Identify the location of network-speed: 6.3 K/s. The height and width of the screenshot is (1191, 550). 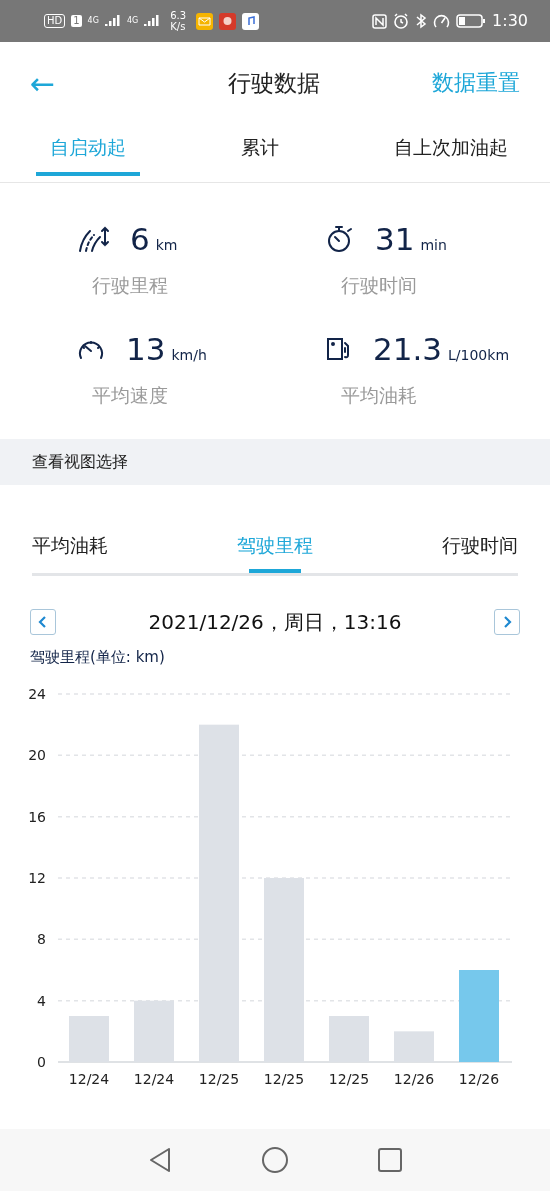
(178, 21).